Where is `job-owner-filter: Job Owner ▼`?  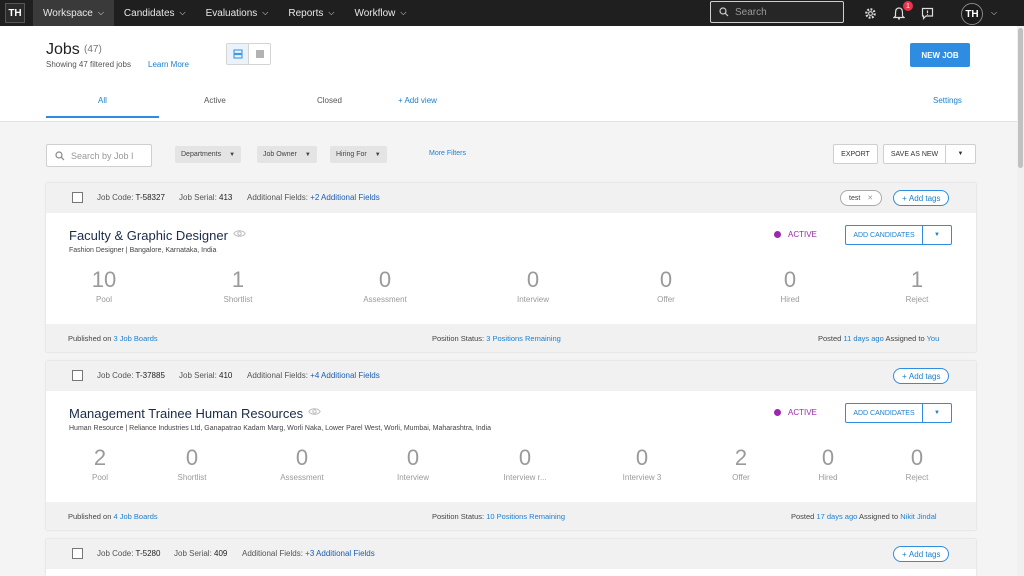
job-owner-filter: Job Owner ▼ is located at coordinates (287, 154).